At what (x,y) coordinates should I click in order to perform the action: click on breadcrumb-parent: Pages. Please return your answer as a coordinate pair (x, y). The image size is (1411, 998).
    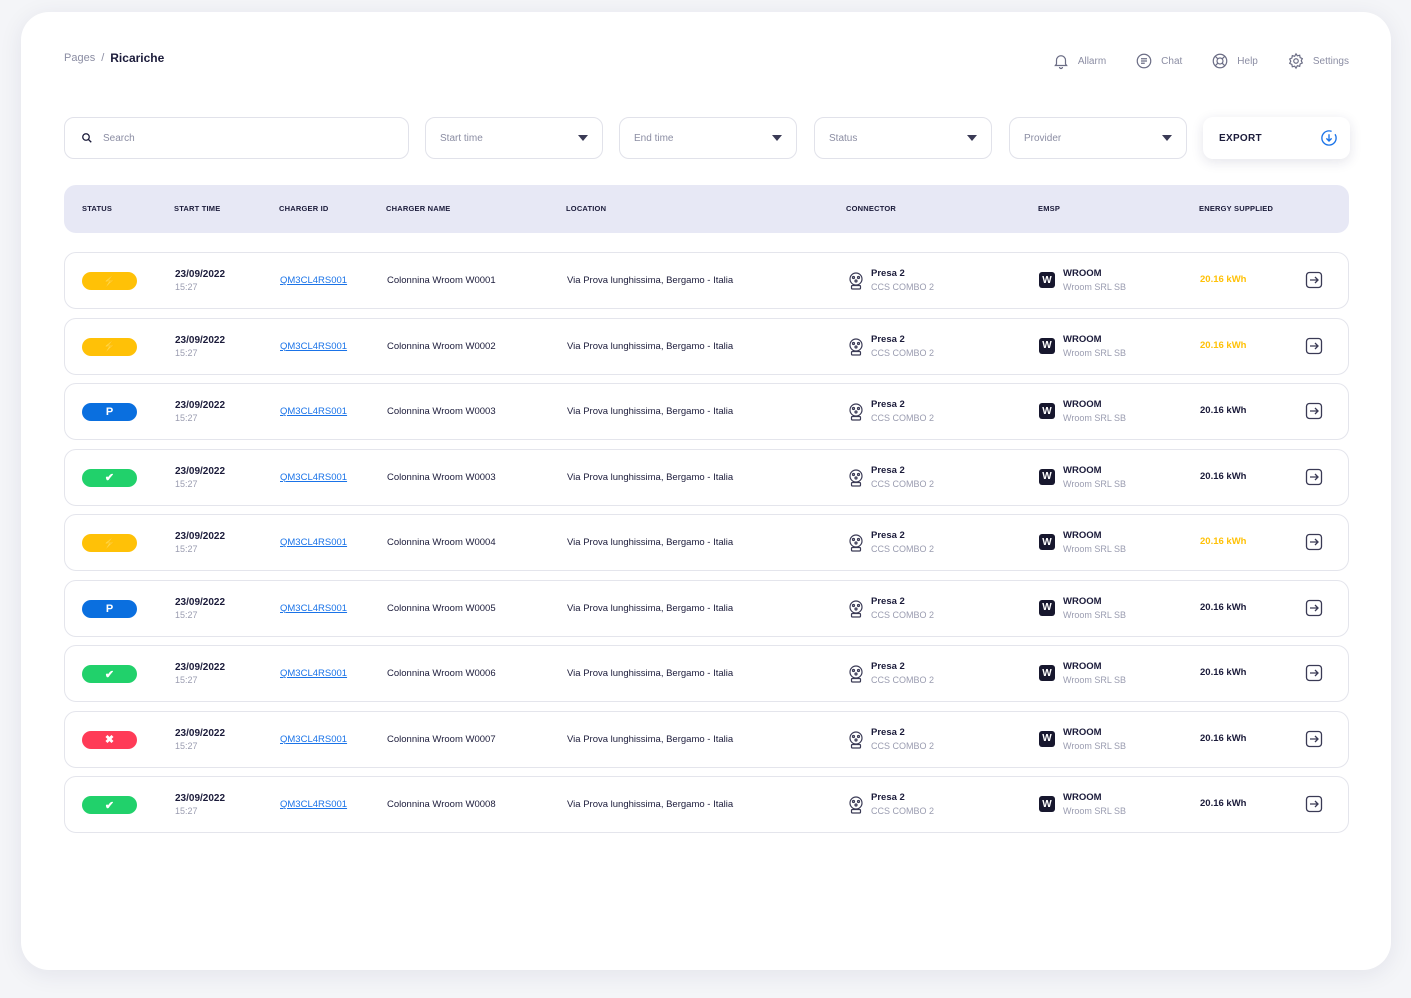
    Looking at the image, I should click on (79, 58).